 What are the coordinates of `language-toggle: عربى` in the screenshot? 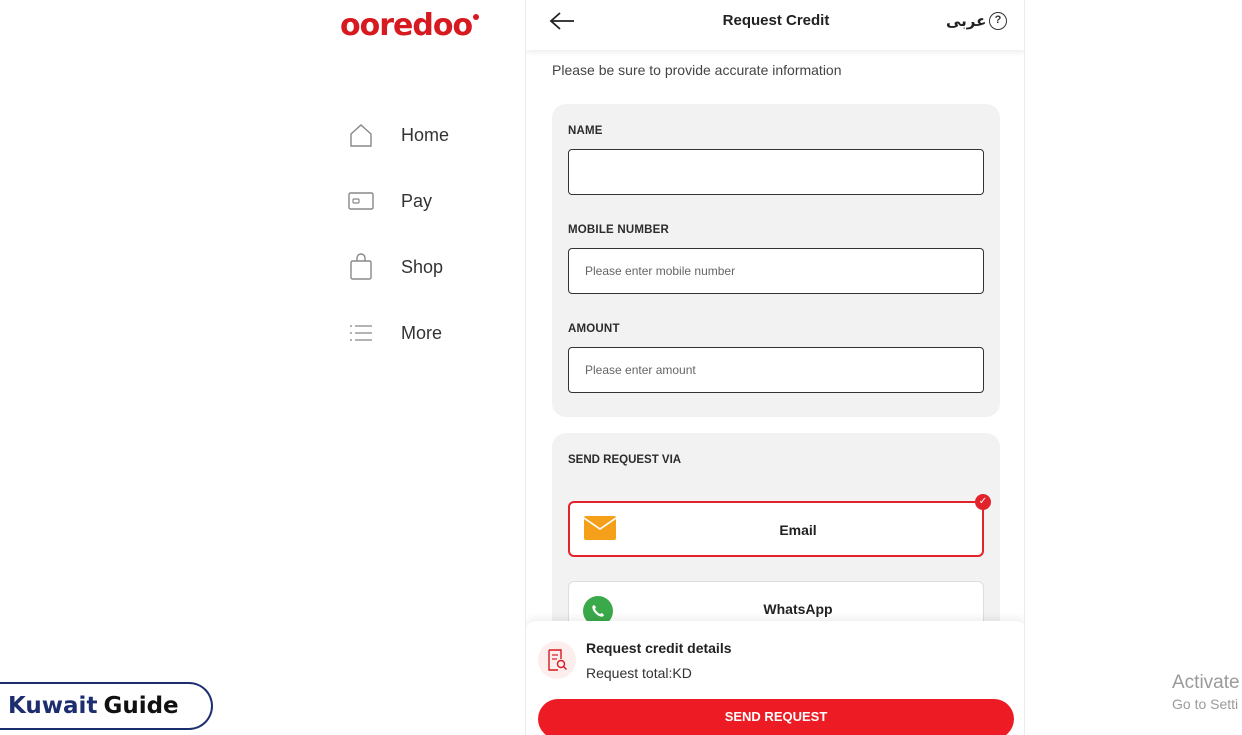 It's located at (966, 21).